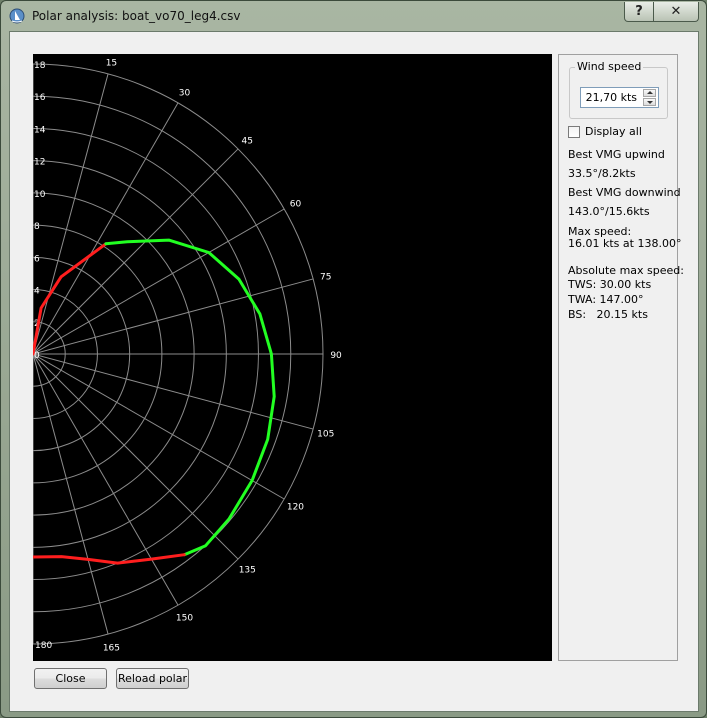 Image resolution: width=707 pixels, height=718 pixels. Describe the element at coordinates (37, 227) in the screenshot. I see `radial-tick-label: 8` at that location.